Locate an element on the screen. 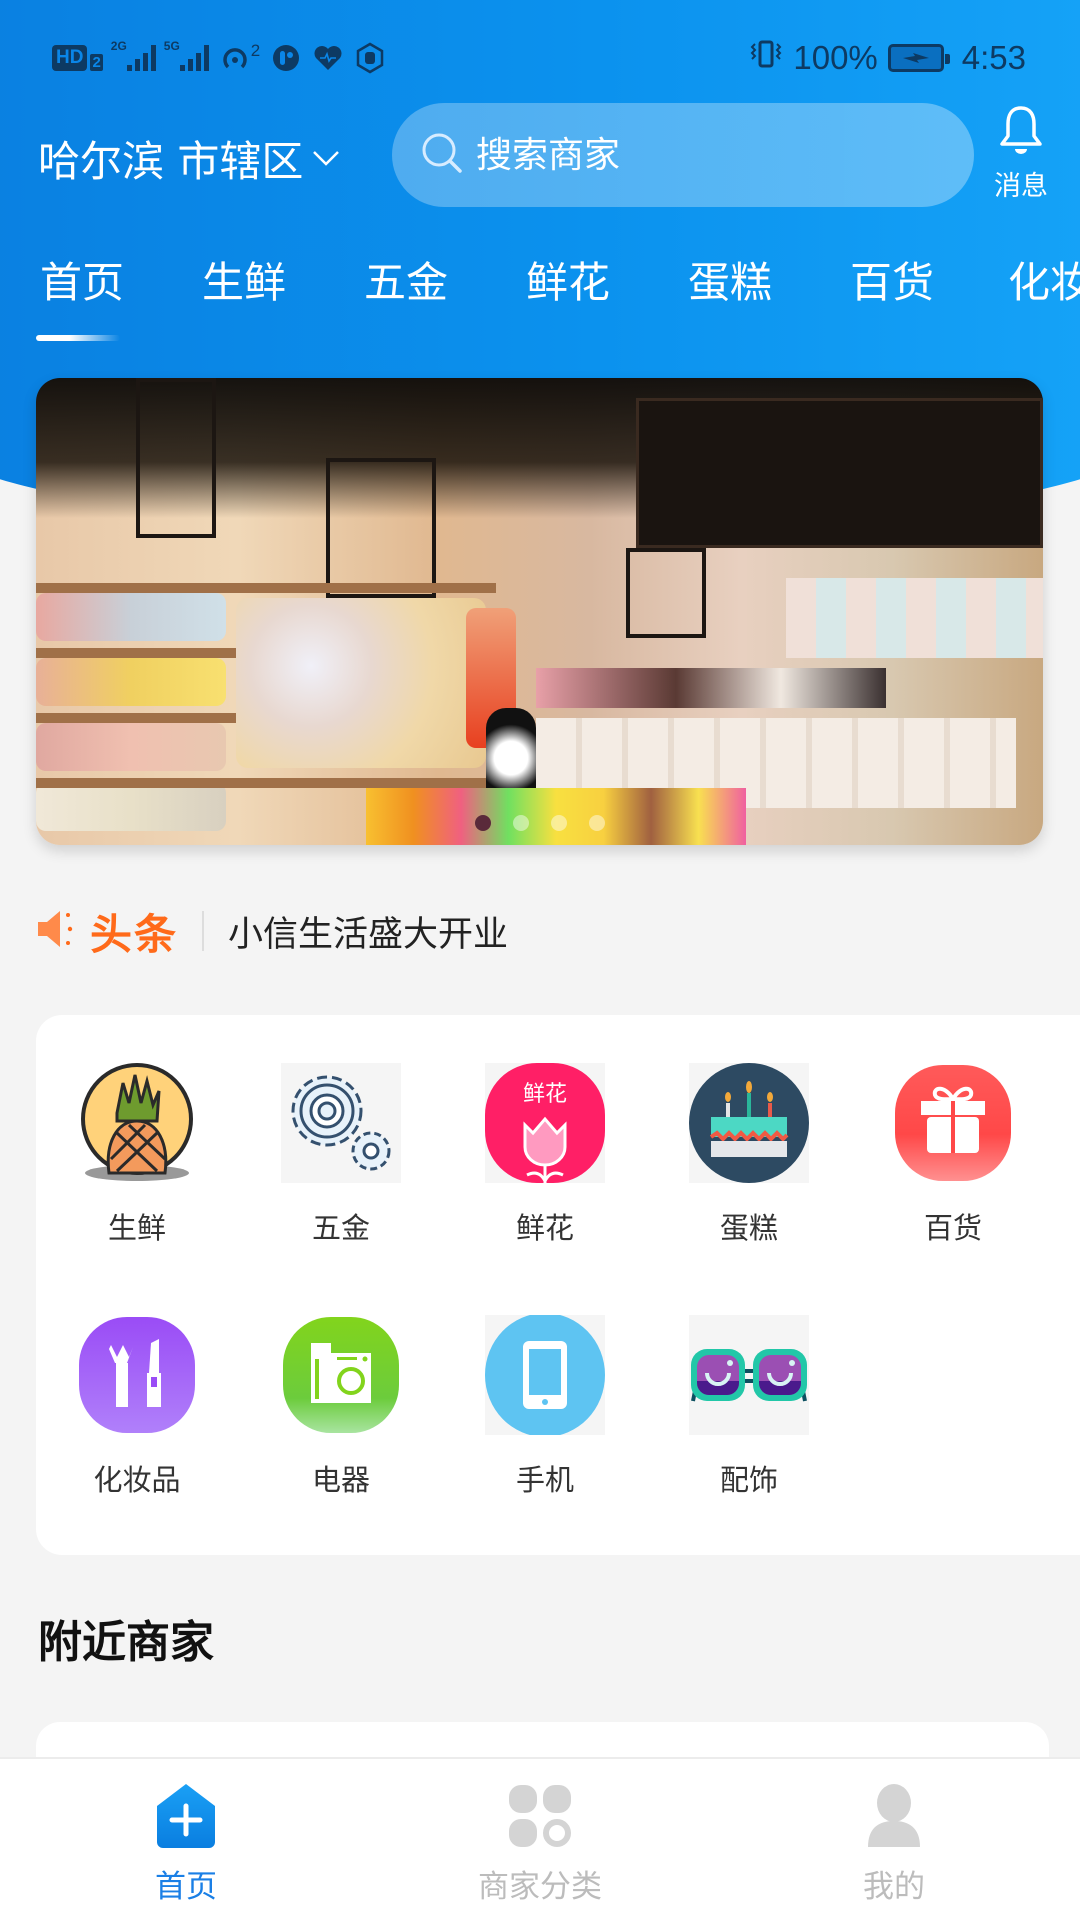  category-accessories: 配饰 is located at coordinates (749, 1407).